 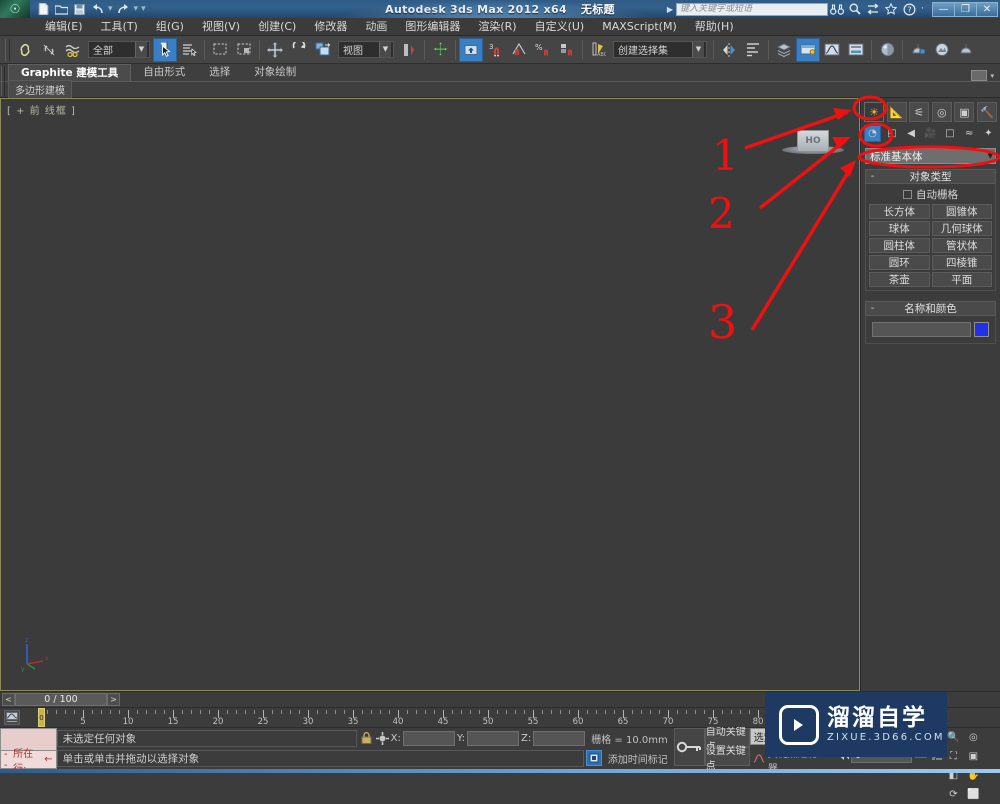 What do you see at coordinates (961, 228) in the screenshot?
I see `obj-btn-geosphere: 几何球体` at bounding box center [961, 228].